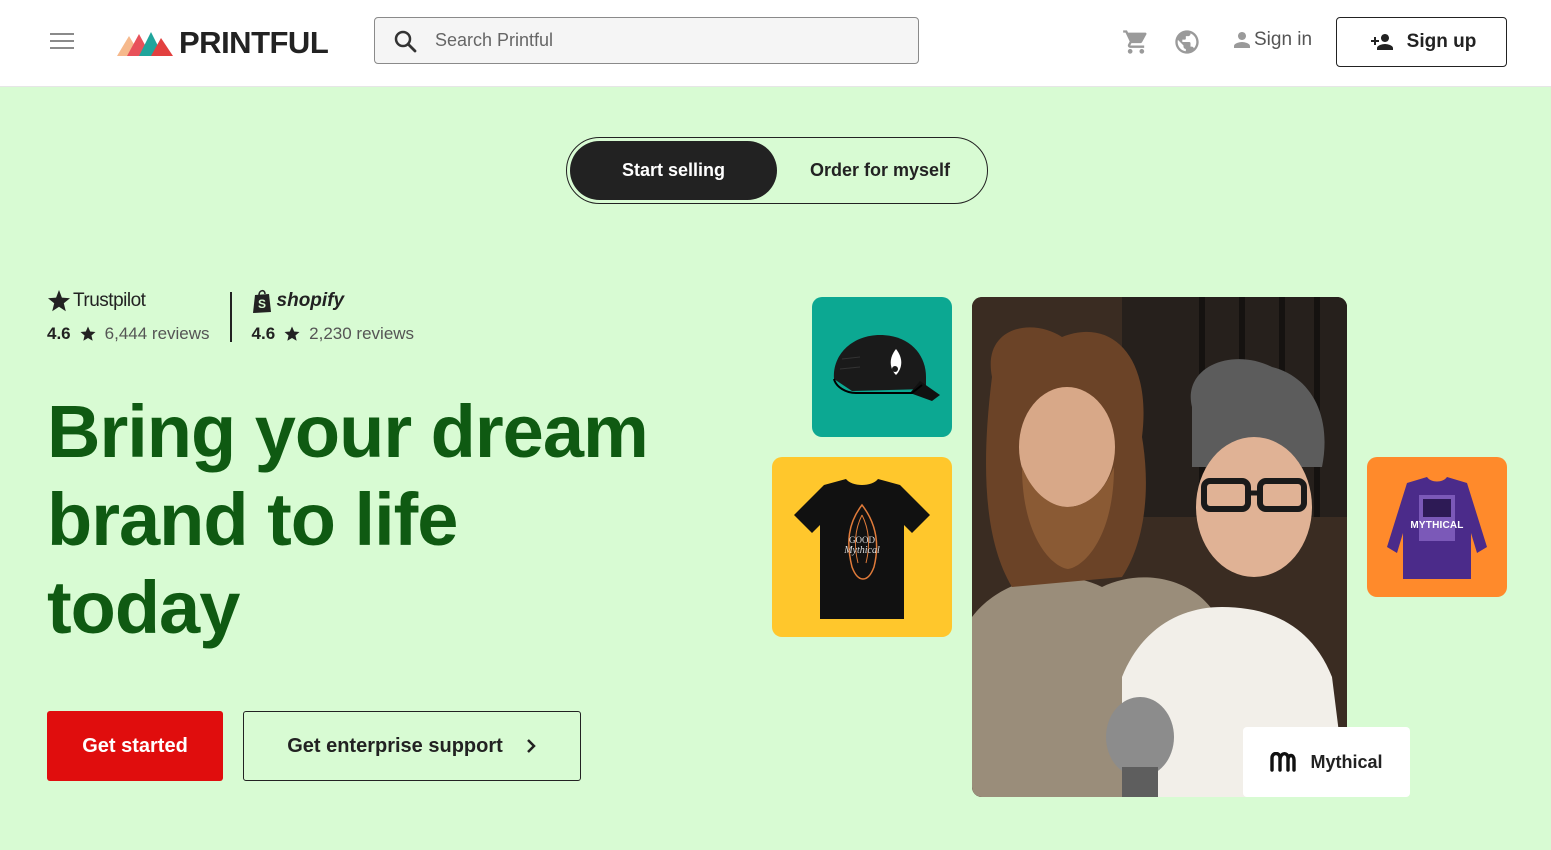  I want to click on cap-product-card, so click(882, 367).